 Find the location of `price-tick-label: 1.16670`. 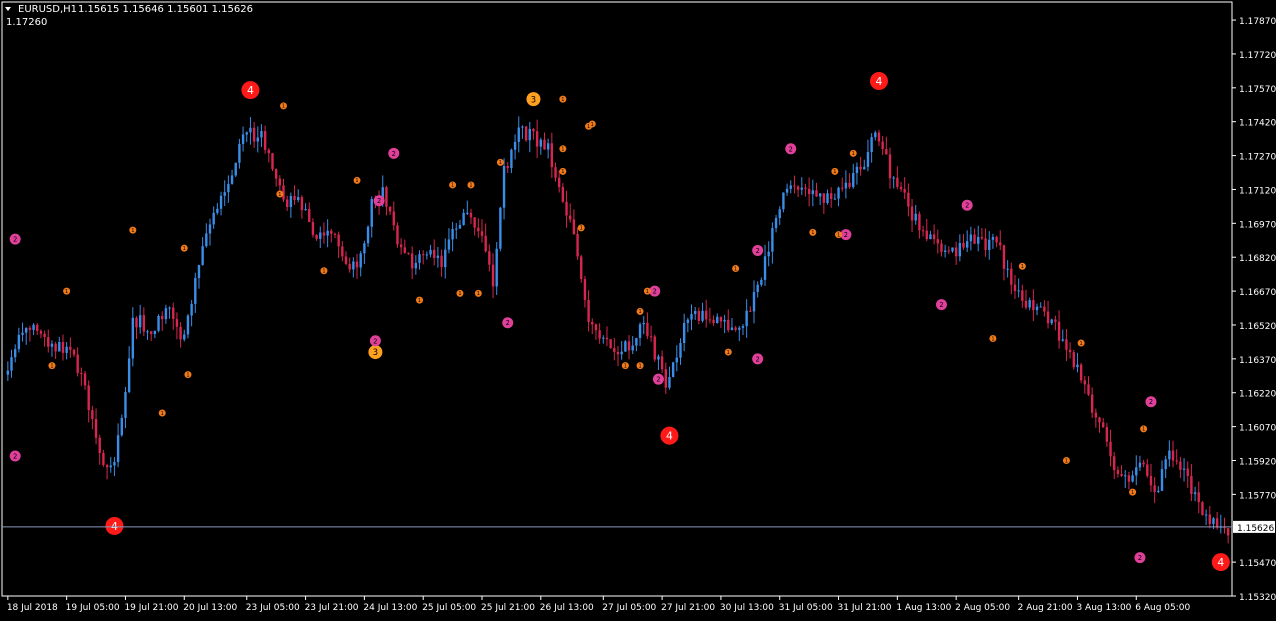

price-tick-label: 1.16670 is located at coordinates (1257, 293).